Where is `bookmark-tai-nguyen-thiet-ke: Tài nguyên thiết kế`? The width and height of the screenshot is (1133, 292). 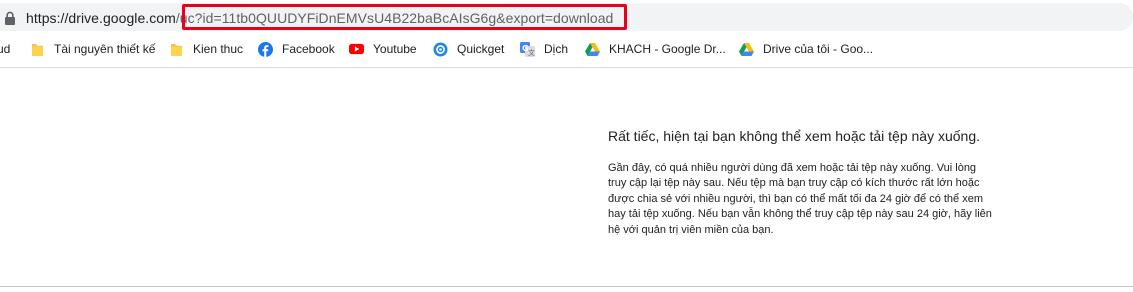
bookmark-tai-nguyen-thiet-ke: Tài nguyên thiết kế is located at coordinates (92, 49).